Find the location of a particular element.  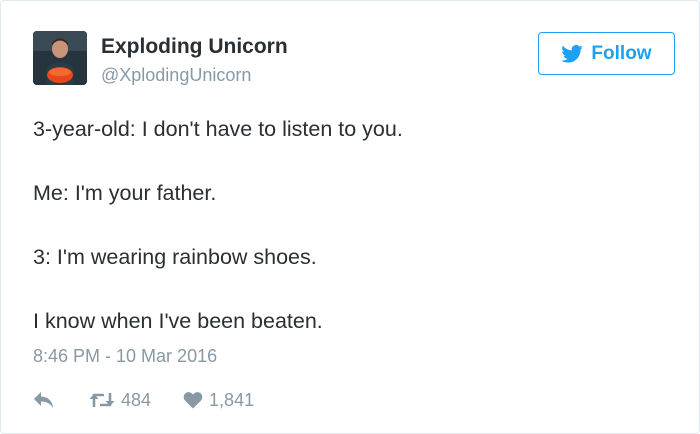

heart-icon is located at coordinates (193, 400).